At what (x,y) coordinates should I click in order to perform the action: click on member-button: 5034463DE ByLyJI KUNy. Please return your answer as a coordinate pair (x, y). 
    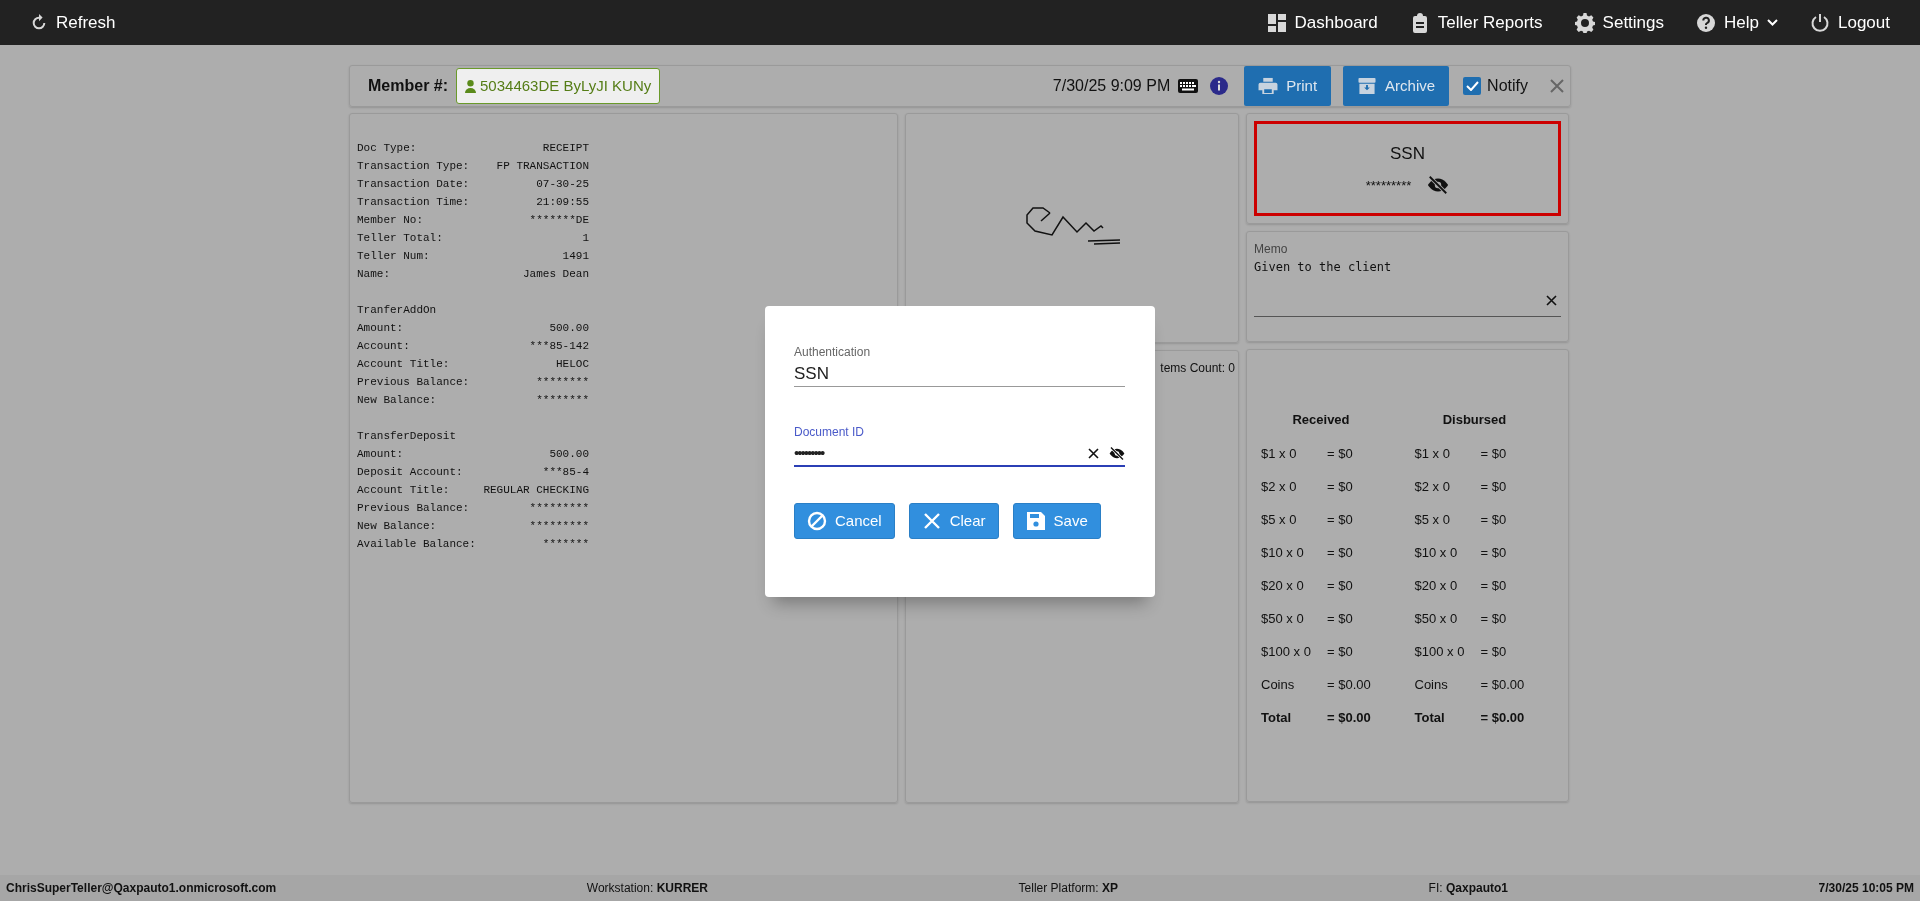
    Looking at the image, I should click on (558, 86).